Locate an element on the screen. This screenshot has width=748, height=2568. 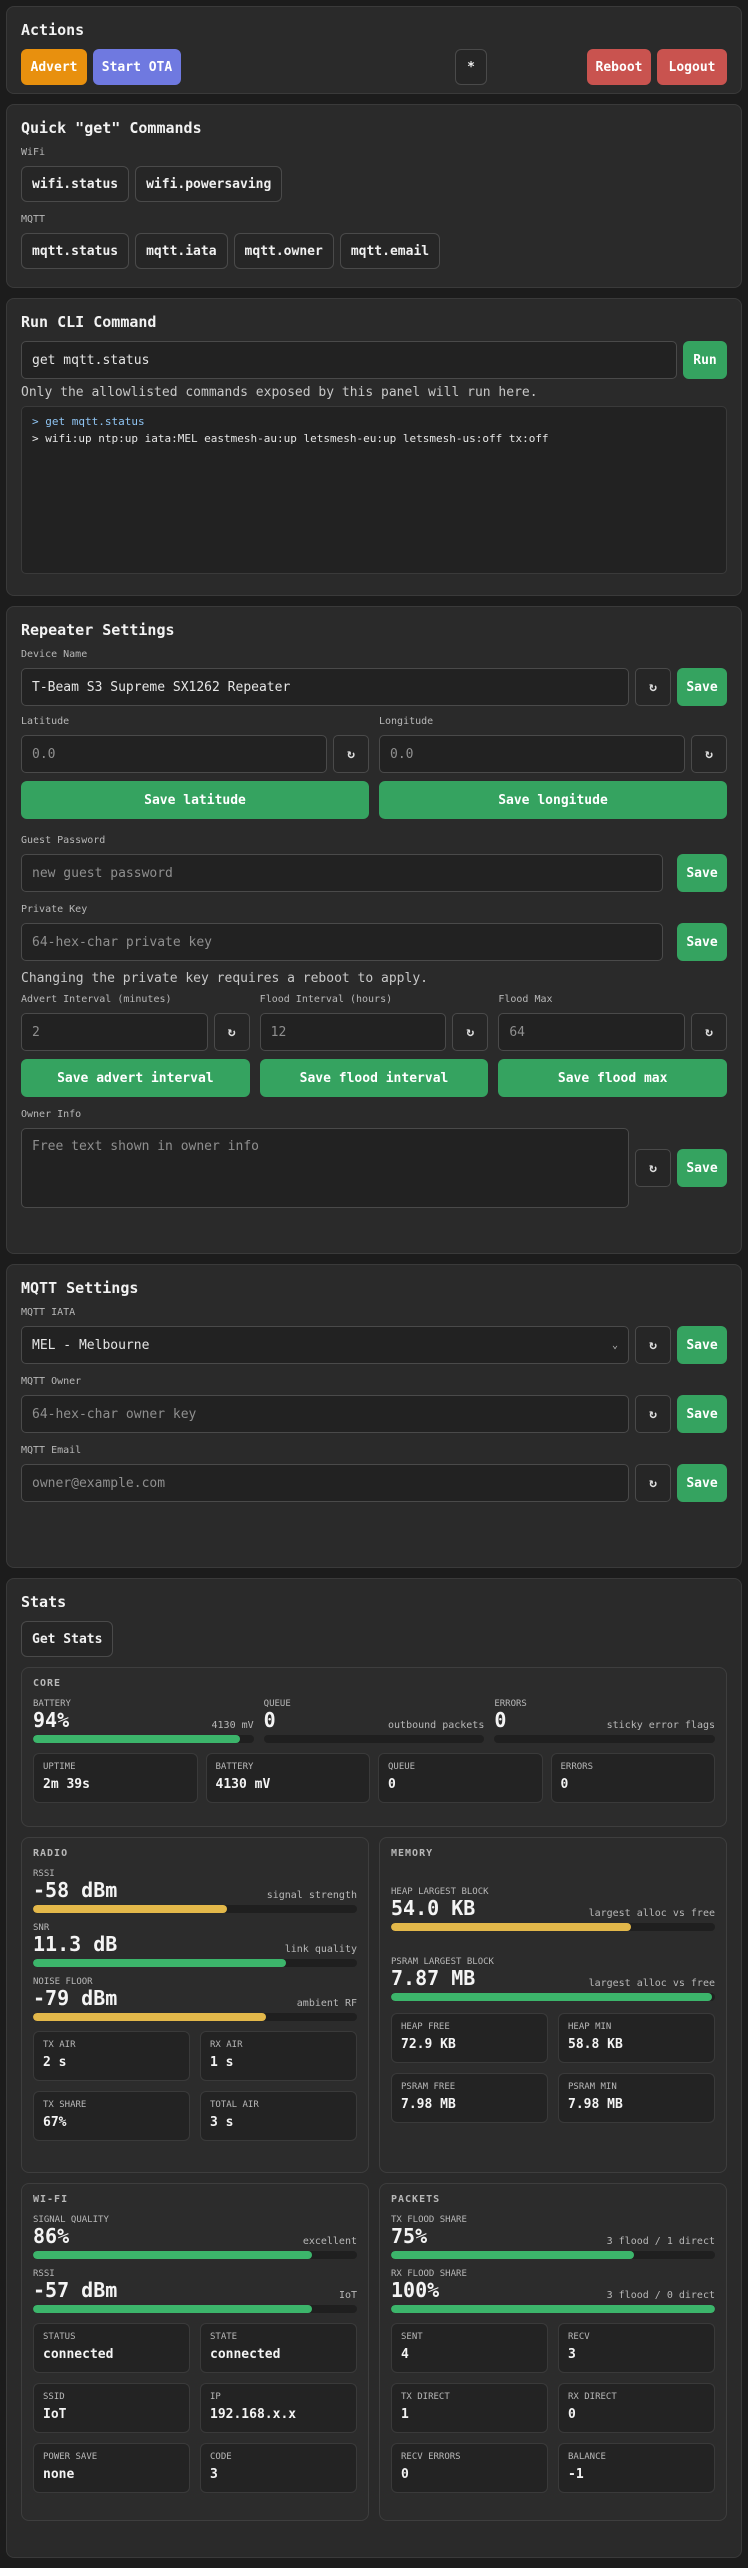
flood-interval-refresh-icon: ↻ is located at coordinates (470, 1032).